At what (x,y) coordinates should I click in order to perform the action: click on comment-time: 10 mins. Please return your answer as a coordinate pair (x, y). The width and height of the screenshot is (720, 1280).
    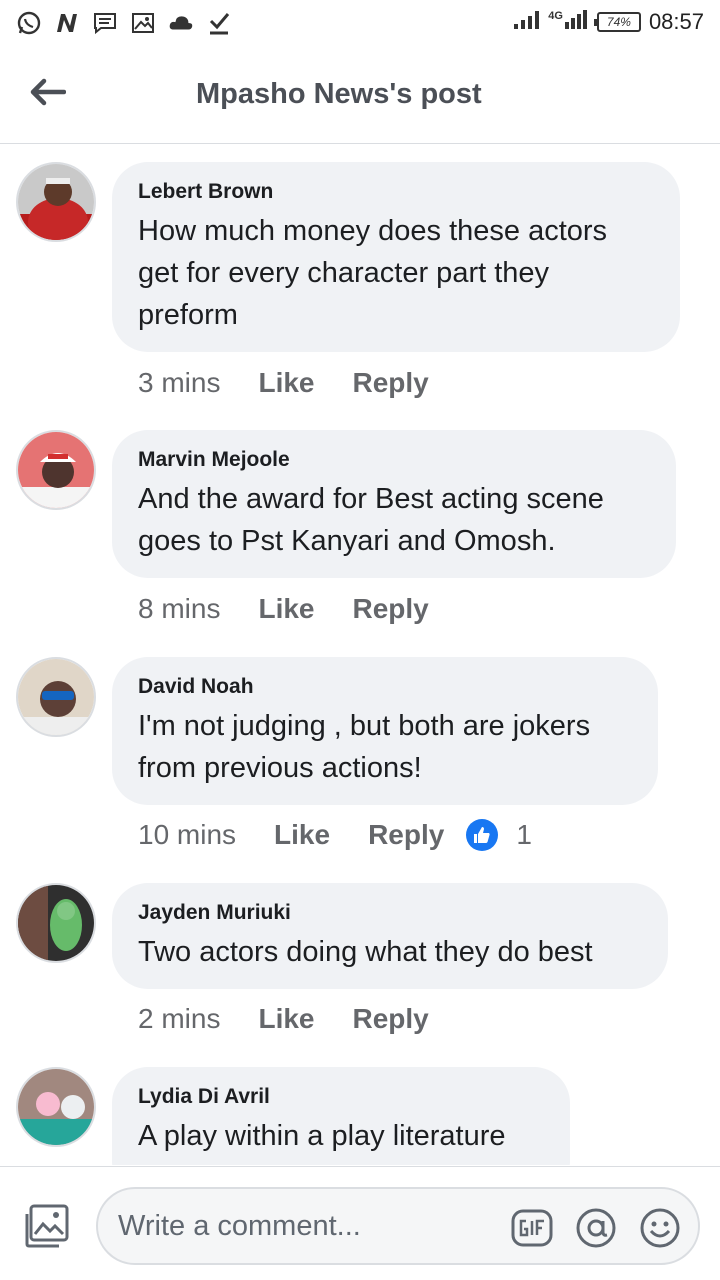
    Looking at the image, I should click on (187, 834).